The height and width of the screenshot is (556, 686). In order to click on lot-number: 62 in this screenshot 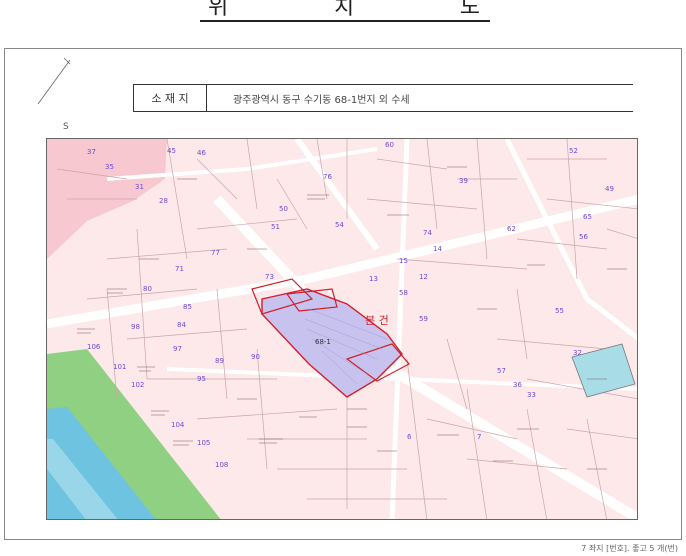, I will do `click(511, 229)`.